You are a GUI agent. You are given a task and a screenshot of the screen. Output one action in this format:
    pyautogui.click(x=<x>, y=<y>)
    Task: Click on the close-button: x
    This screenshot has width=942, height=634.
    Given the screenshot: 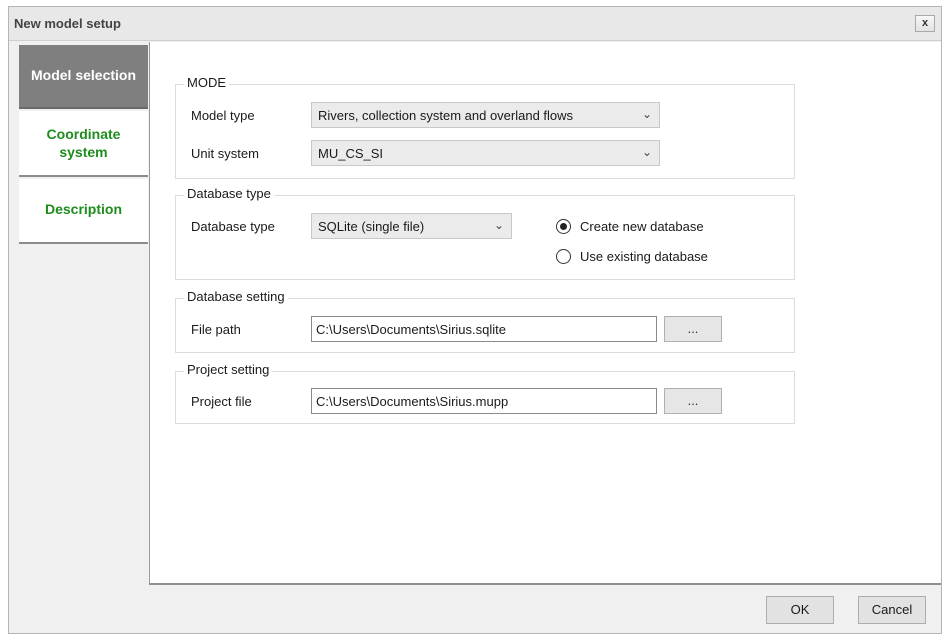 What is the action you would take?
    pyautogui.click(x=925, y=23)
    